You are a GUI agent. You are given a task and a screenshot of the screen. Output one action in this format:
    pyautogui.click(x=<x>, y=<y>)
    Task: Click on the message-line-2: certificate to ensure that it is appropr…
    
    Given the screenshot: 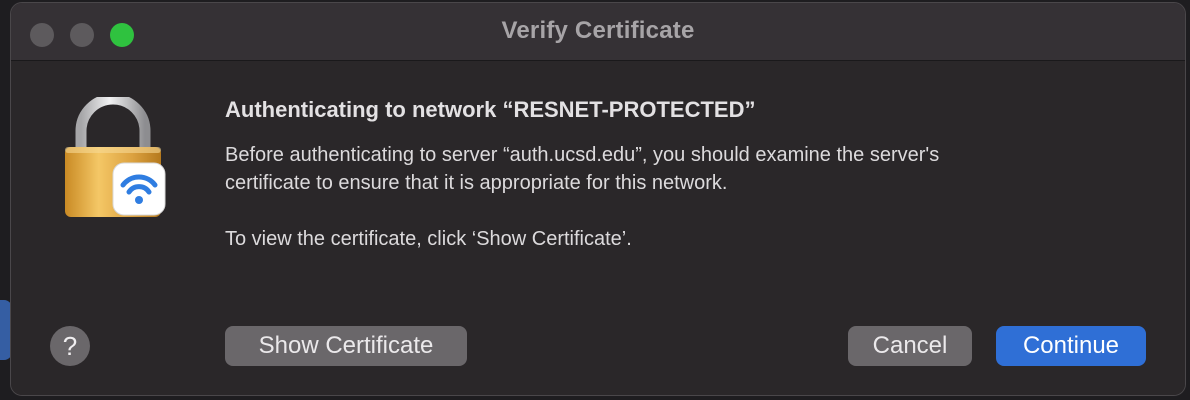 What is the action you would take?
    pyautogui.click(x=476, y=183)
    